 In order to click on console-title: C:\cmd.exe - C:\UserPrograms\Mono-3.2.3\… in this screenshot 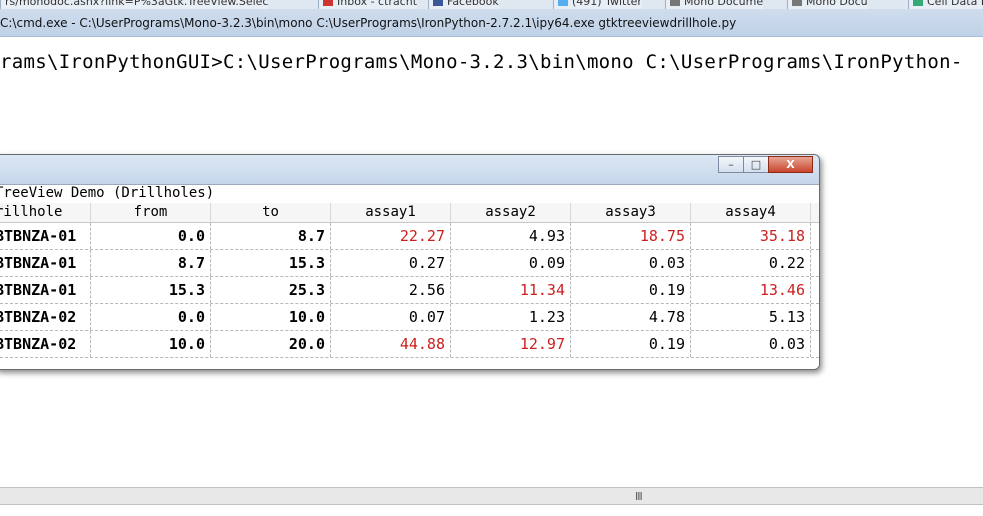, I will do `click(368, 23)`.